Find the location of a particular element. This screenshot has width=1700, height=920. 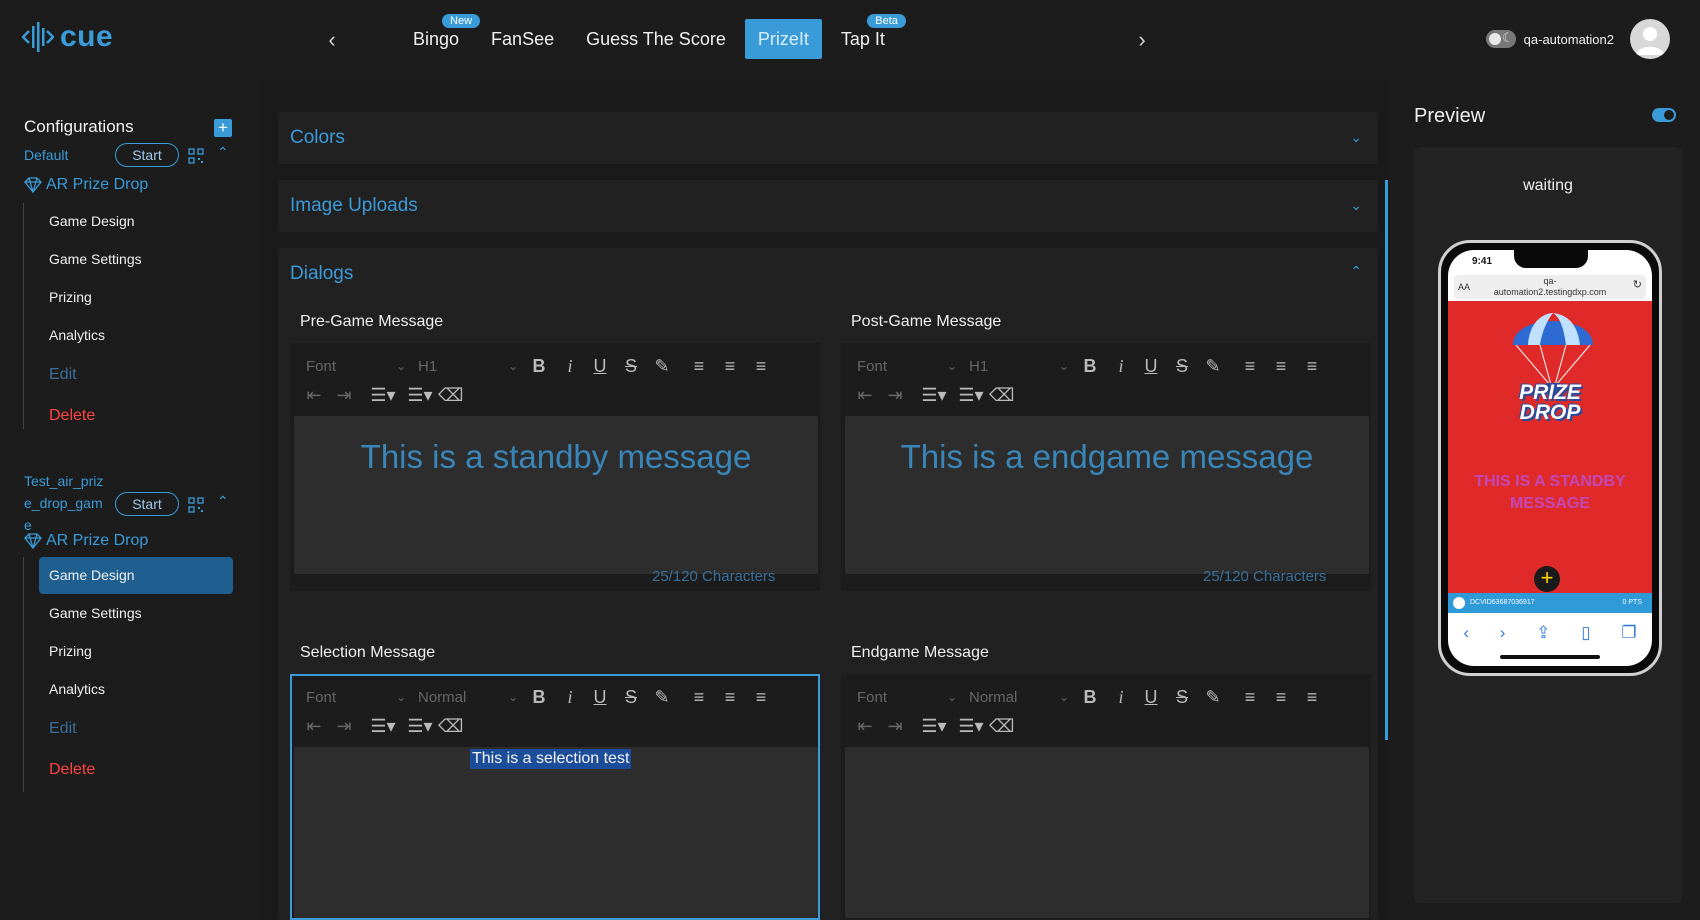

config-name: Test_air_priz e_drop_gam e is located at coordinates (63, 503).